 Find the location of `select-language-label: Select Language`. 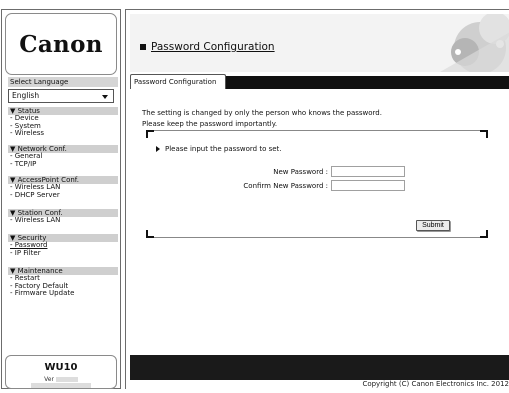

select-language-label: Select Language is located at coordinates (63, 82).